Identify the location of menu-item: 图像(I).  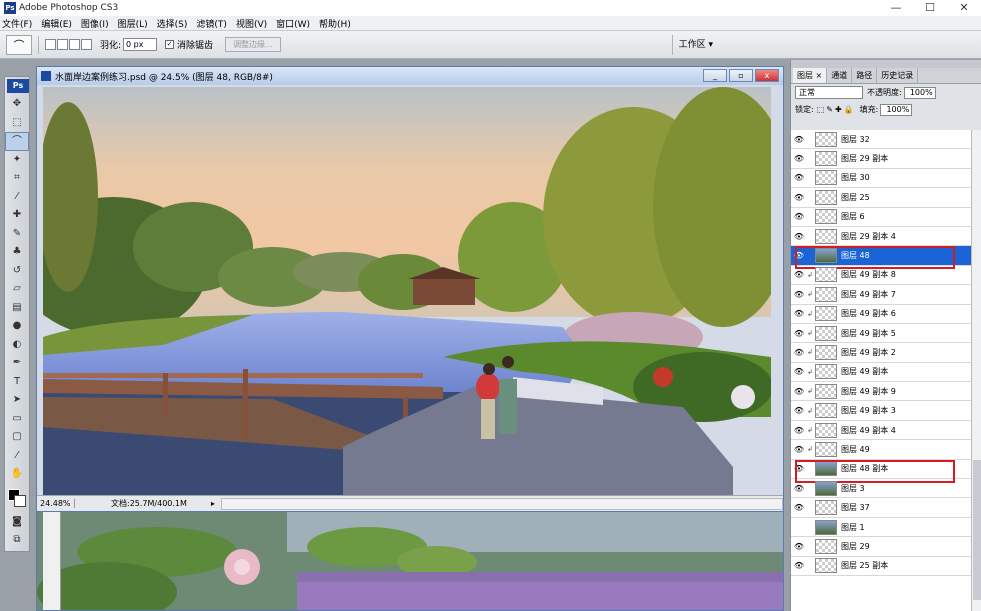
(95, 23).